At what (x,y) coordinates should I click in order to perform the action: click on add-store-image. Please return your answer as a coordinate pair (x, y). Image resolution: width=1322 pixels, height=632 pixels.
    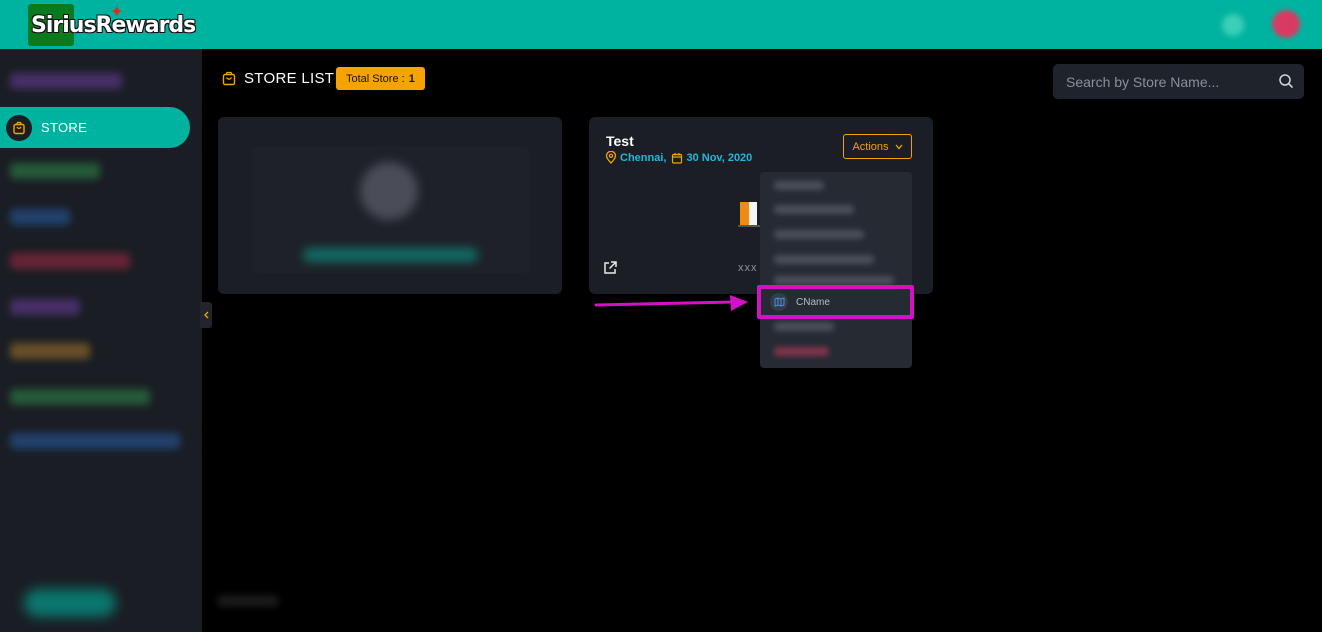
    Looking at the image, I should click on (389, 191).